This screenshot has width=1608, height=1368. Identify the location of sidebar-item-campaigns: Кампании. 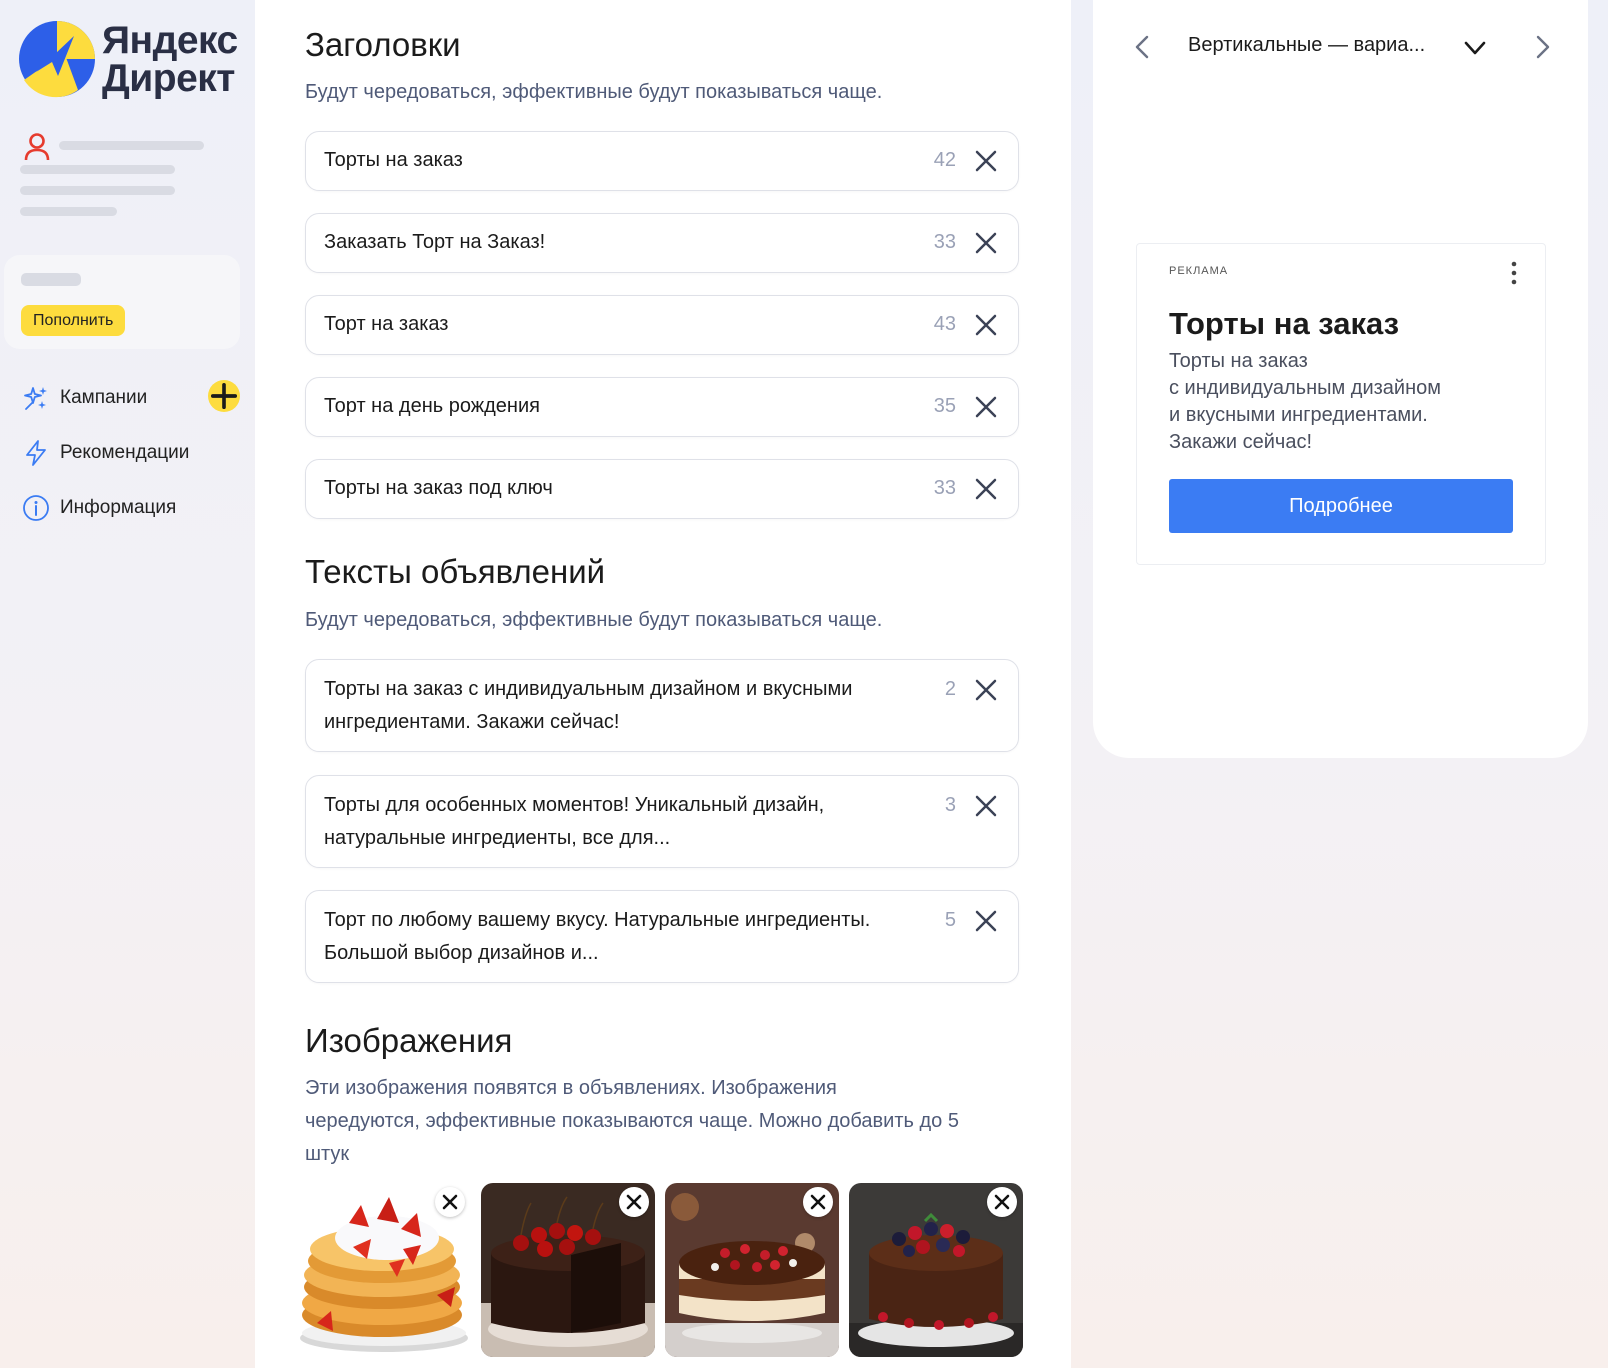
(131, 397).